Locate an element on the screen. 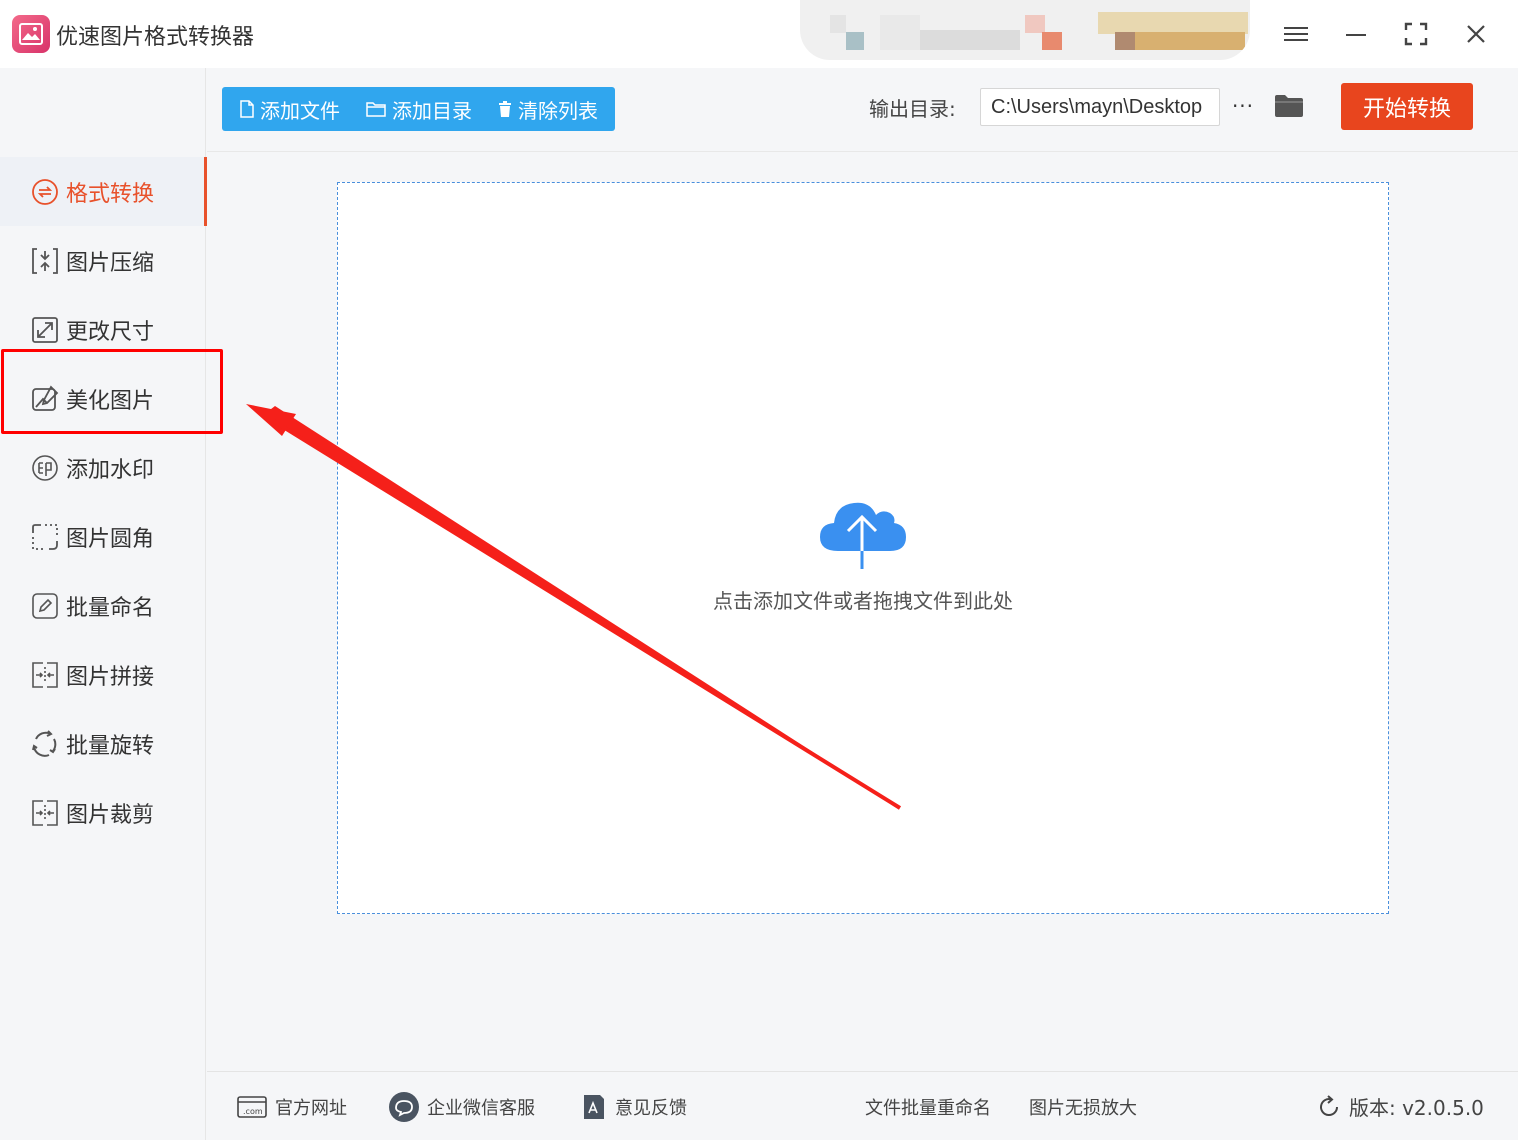 The width and height of the screenshot is (1518, 1140). sidebar-item-stitch: 图片拼接 is located at coordinates (103, 674).